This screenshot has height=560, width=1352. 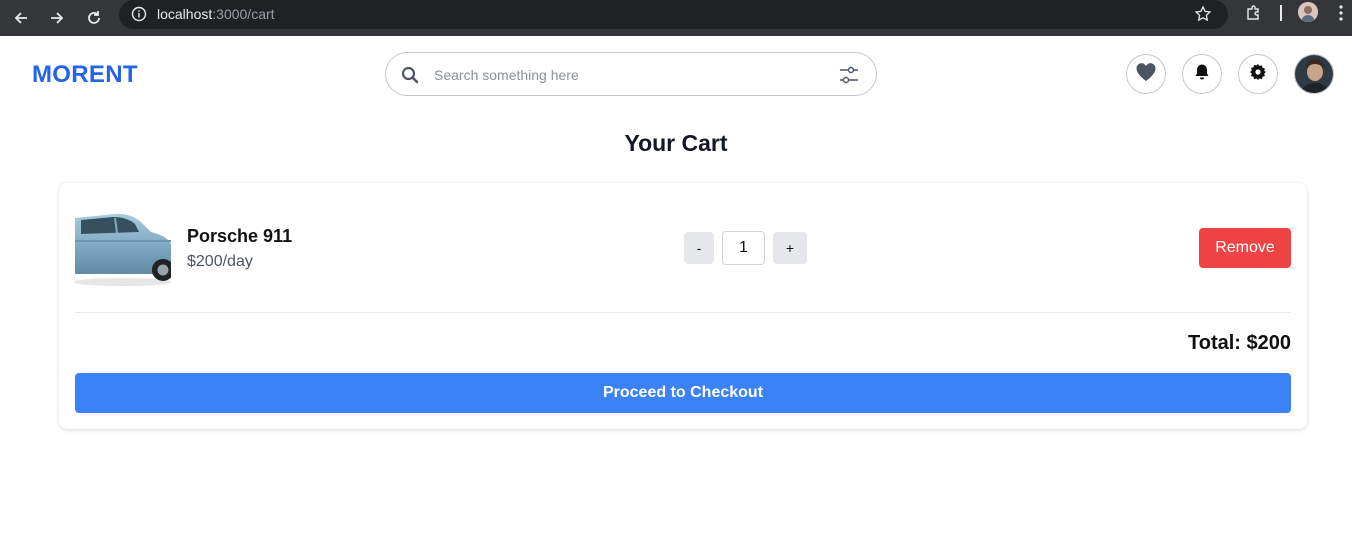 I want to click on search-input, so click(x=624, y=75).